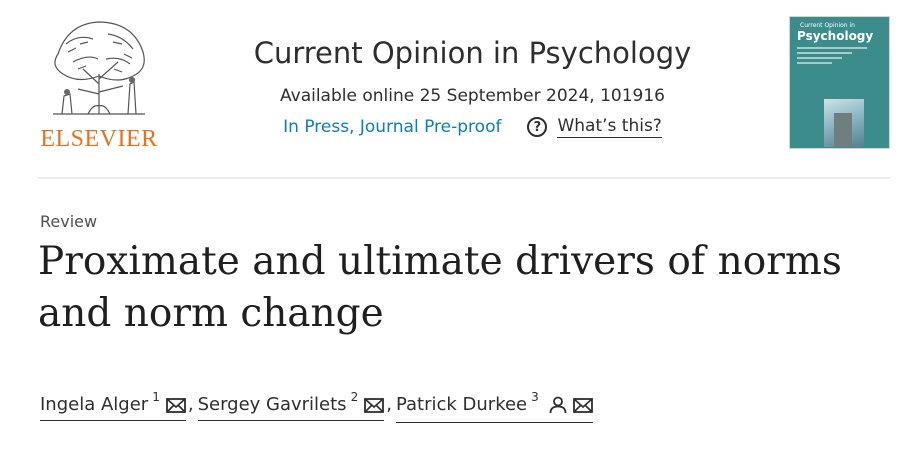  I want to click on cover-journal-line2: Psychology, so click(835, 36).